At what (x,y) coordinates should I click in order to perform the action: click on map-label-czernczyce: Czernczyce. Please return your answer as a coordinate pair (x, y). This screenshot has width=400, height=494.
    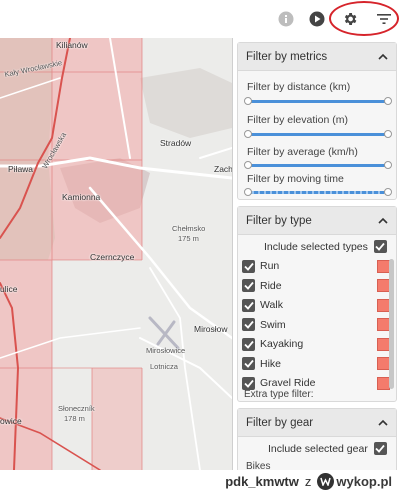
    Looking at the image, I should click on (112, 257).